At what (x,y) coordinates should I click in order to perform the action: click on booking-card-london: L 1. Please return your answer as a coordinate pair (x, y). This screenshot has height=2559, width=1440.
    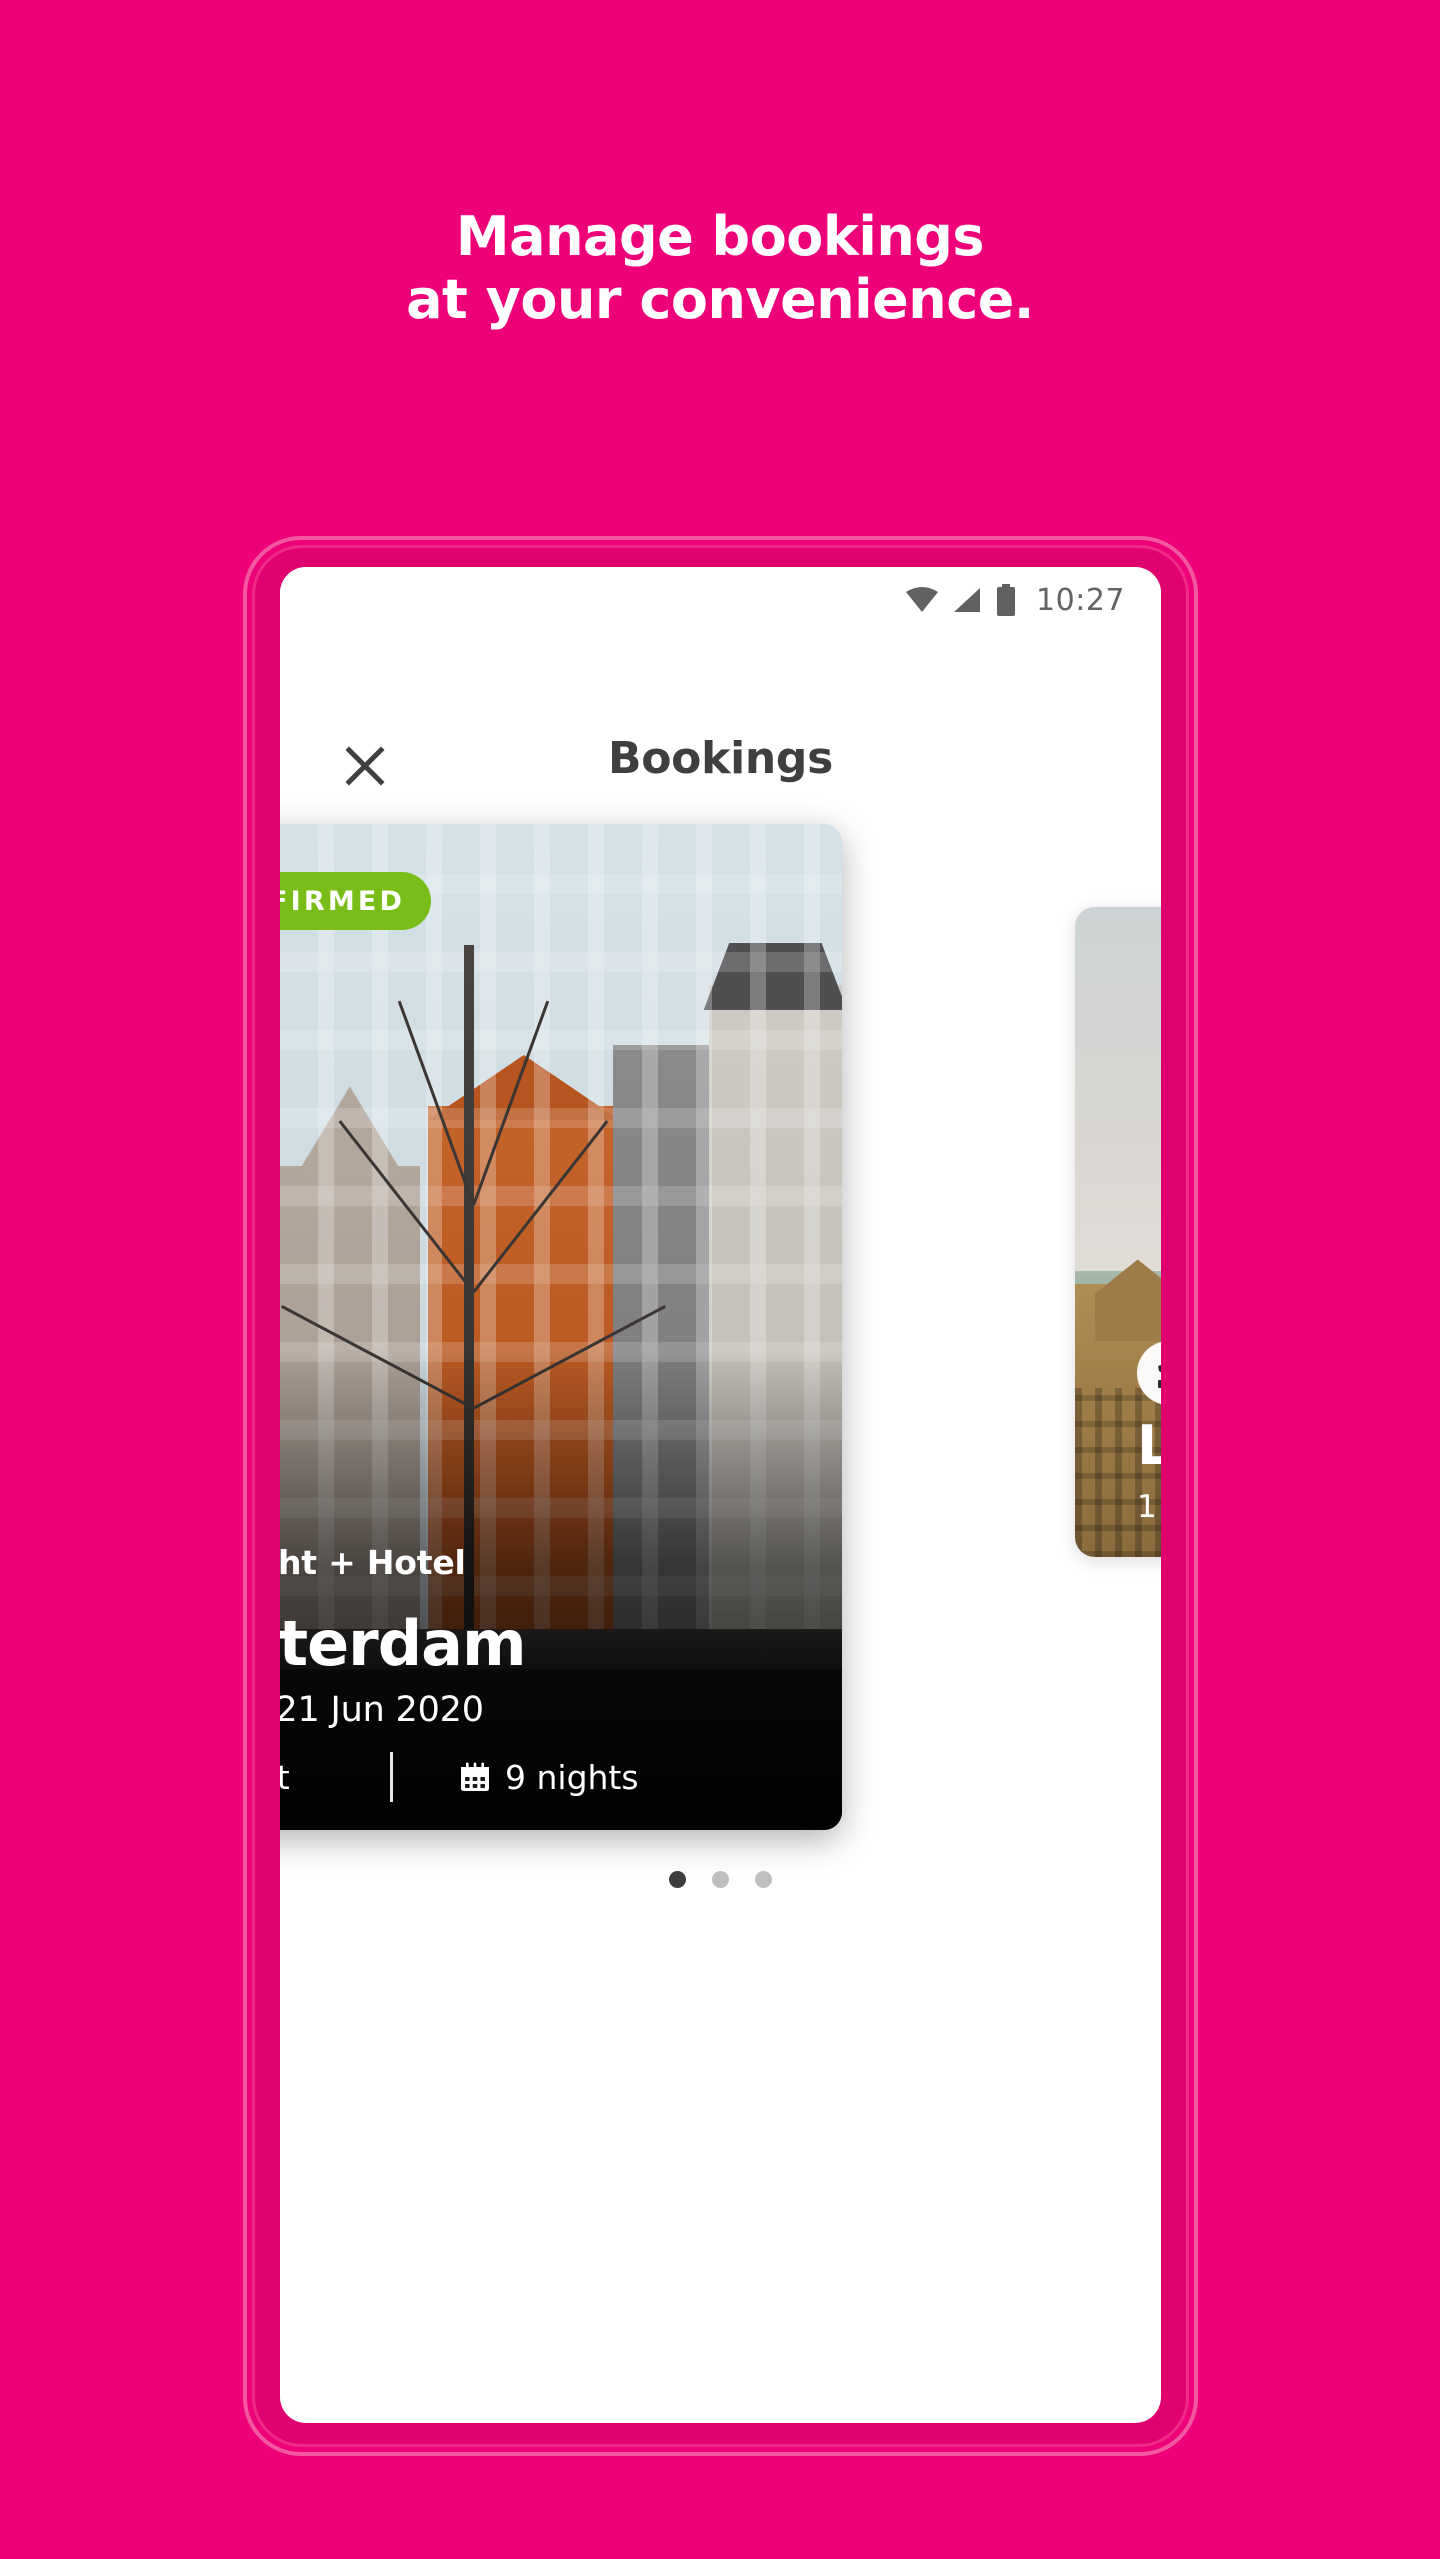
    Looking at the image, I should click on (1118, 1232).